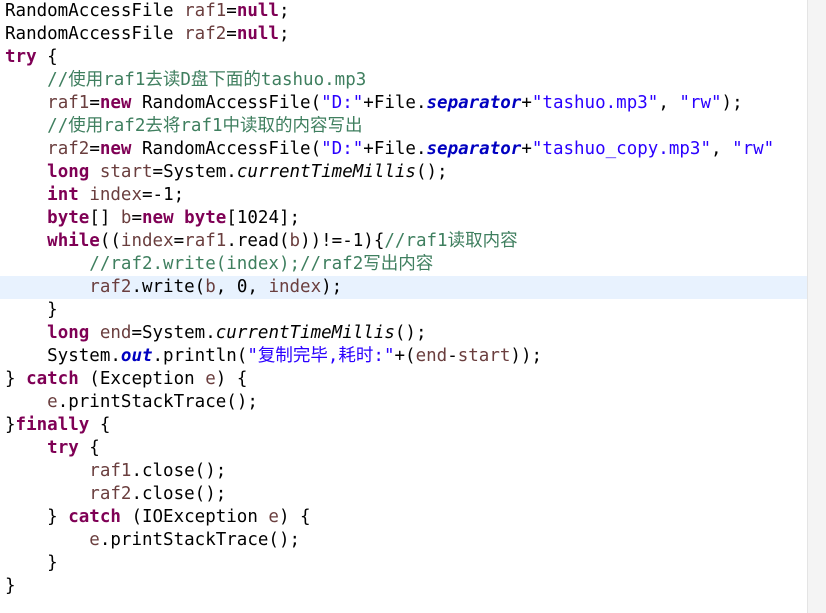  Describe the element at coordinates (404, 126) in the screenshot. I see `code-line: //使用raf2去将raf1中读取的内容写出` at that location.